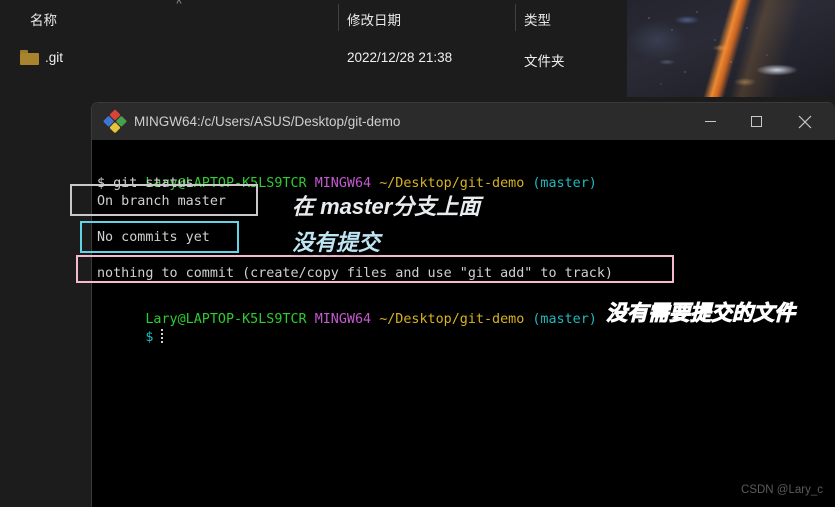 This screenshot has height=507, width=835. I want to click on terminal-input-line: $, so click(130, 338).